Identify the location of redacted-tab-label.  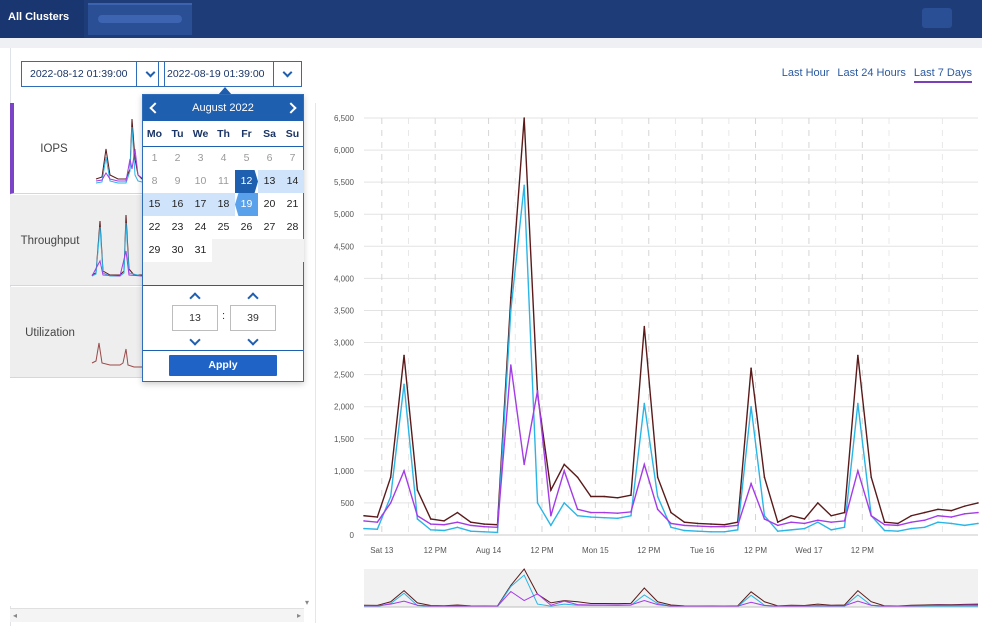
(140, 19).